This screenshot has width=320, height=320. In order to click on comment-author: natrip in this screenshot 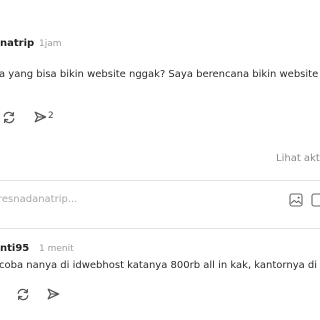, I will do `click(17, 43)`.